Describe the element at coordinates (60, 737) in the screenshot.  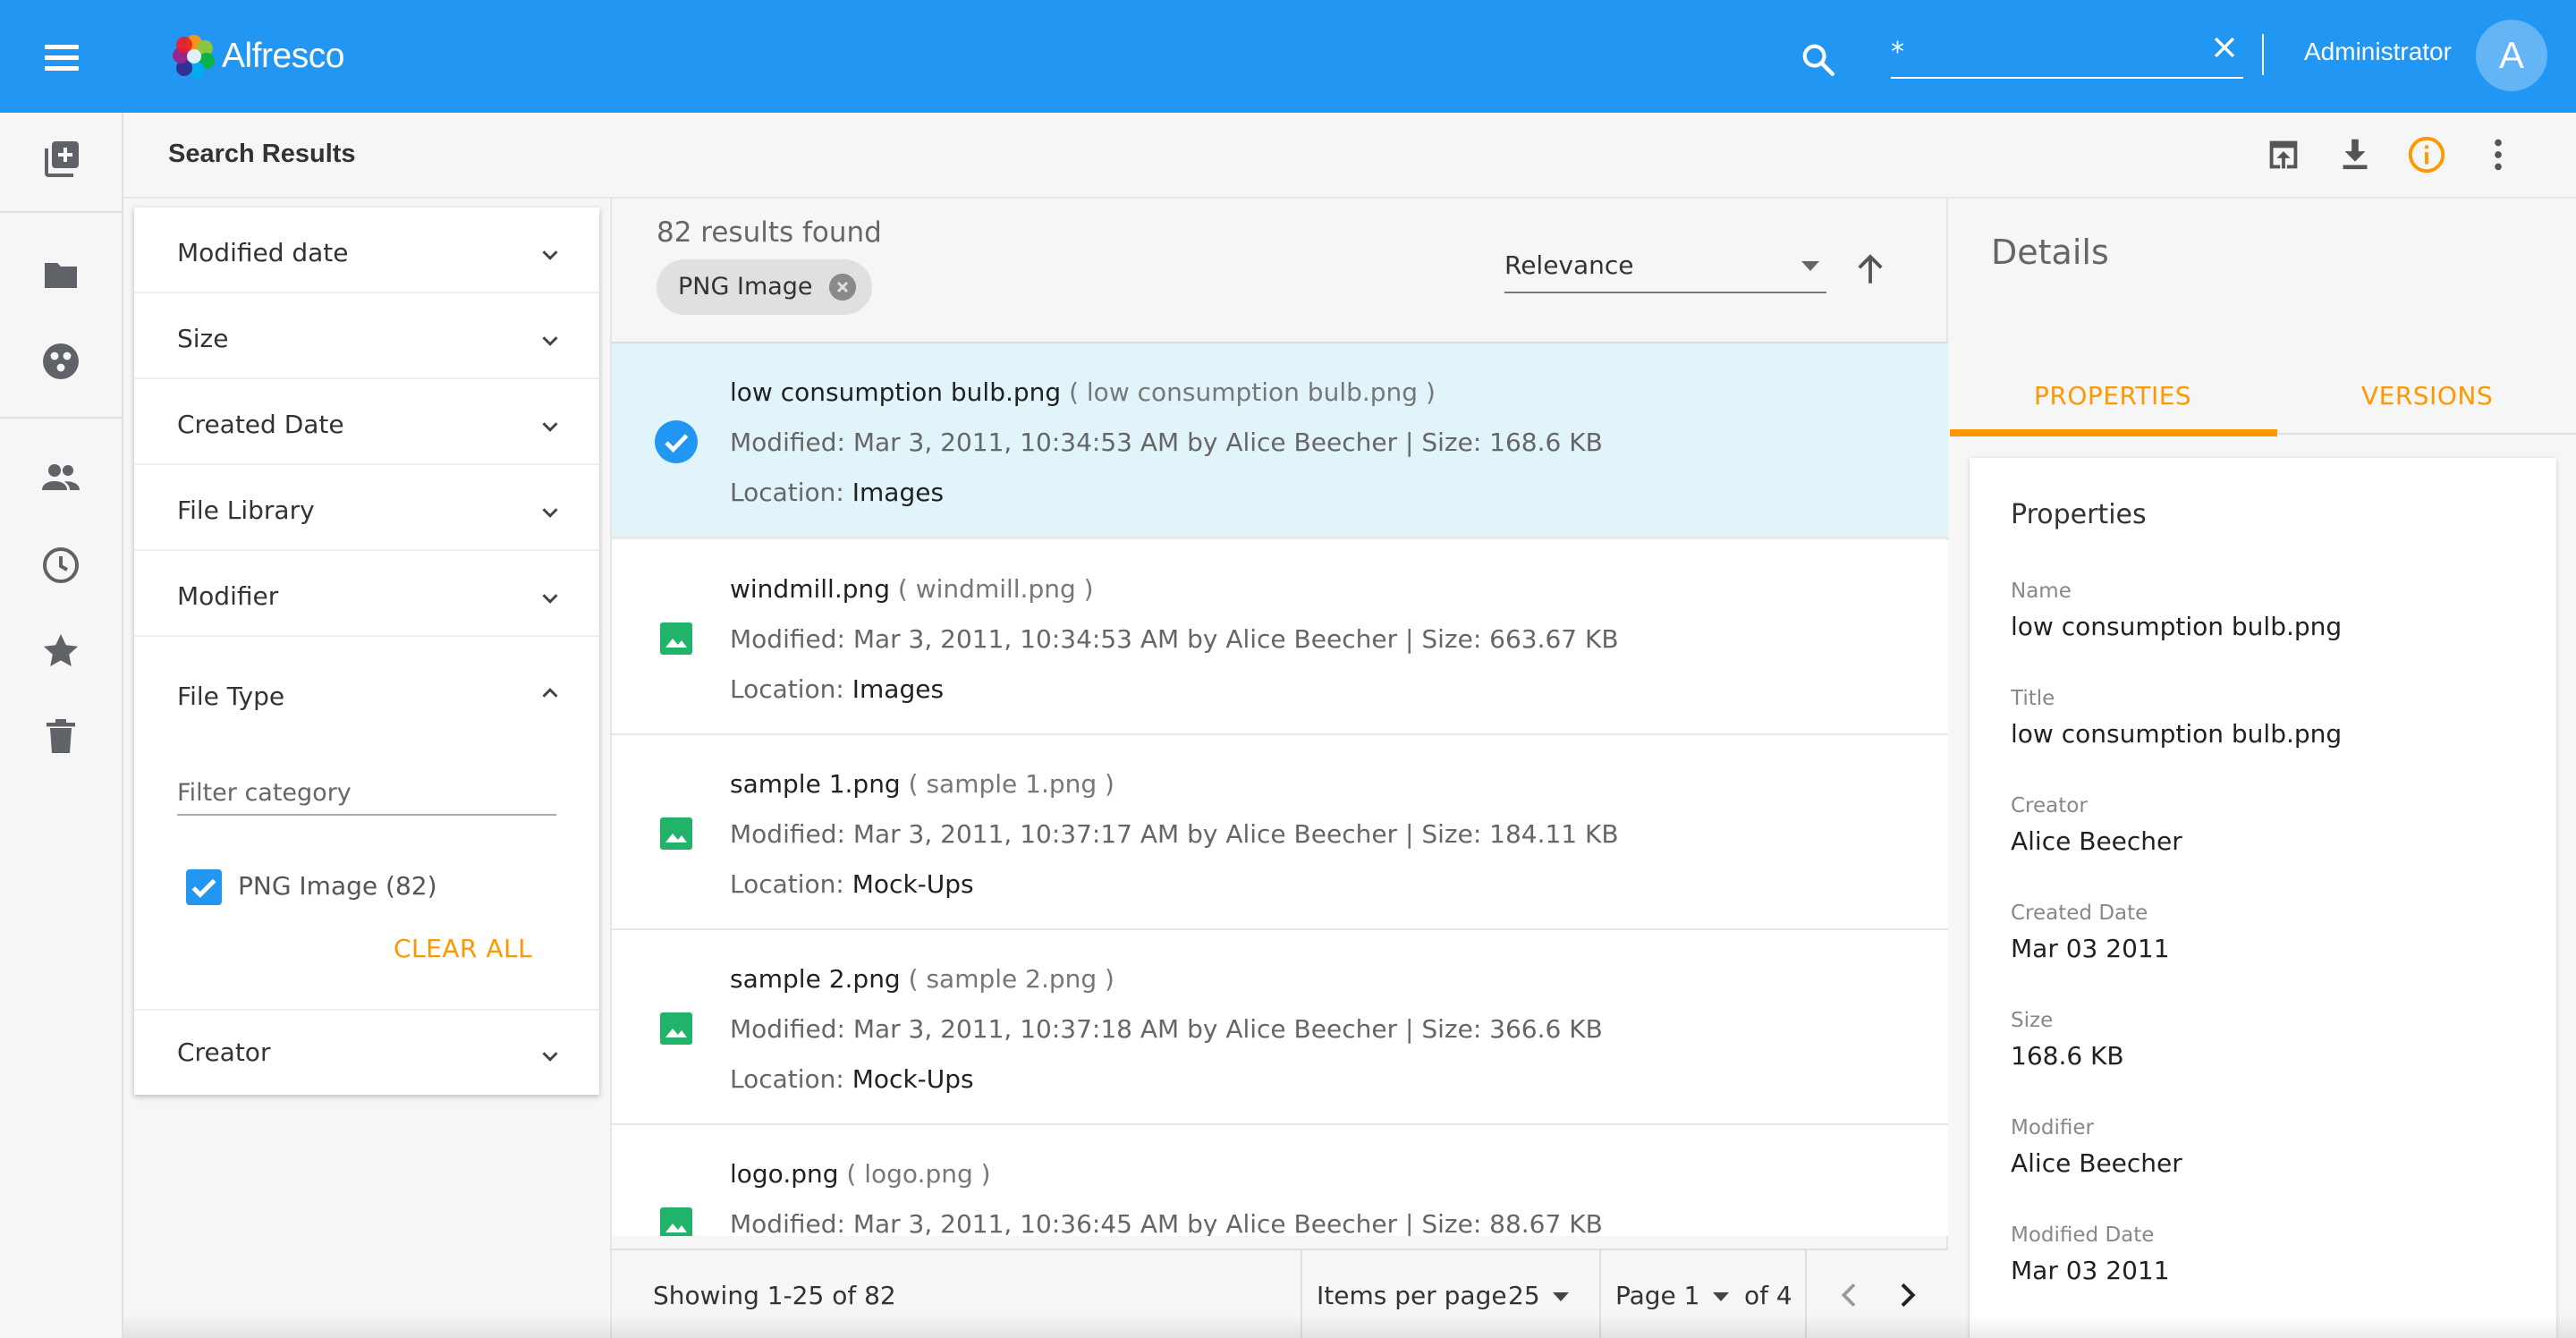
I see `trash-icon` at that location.